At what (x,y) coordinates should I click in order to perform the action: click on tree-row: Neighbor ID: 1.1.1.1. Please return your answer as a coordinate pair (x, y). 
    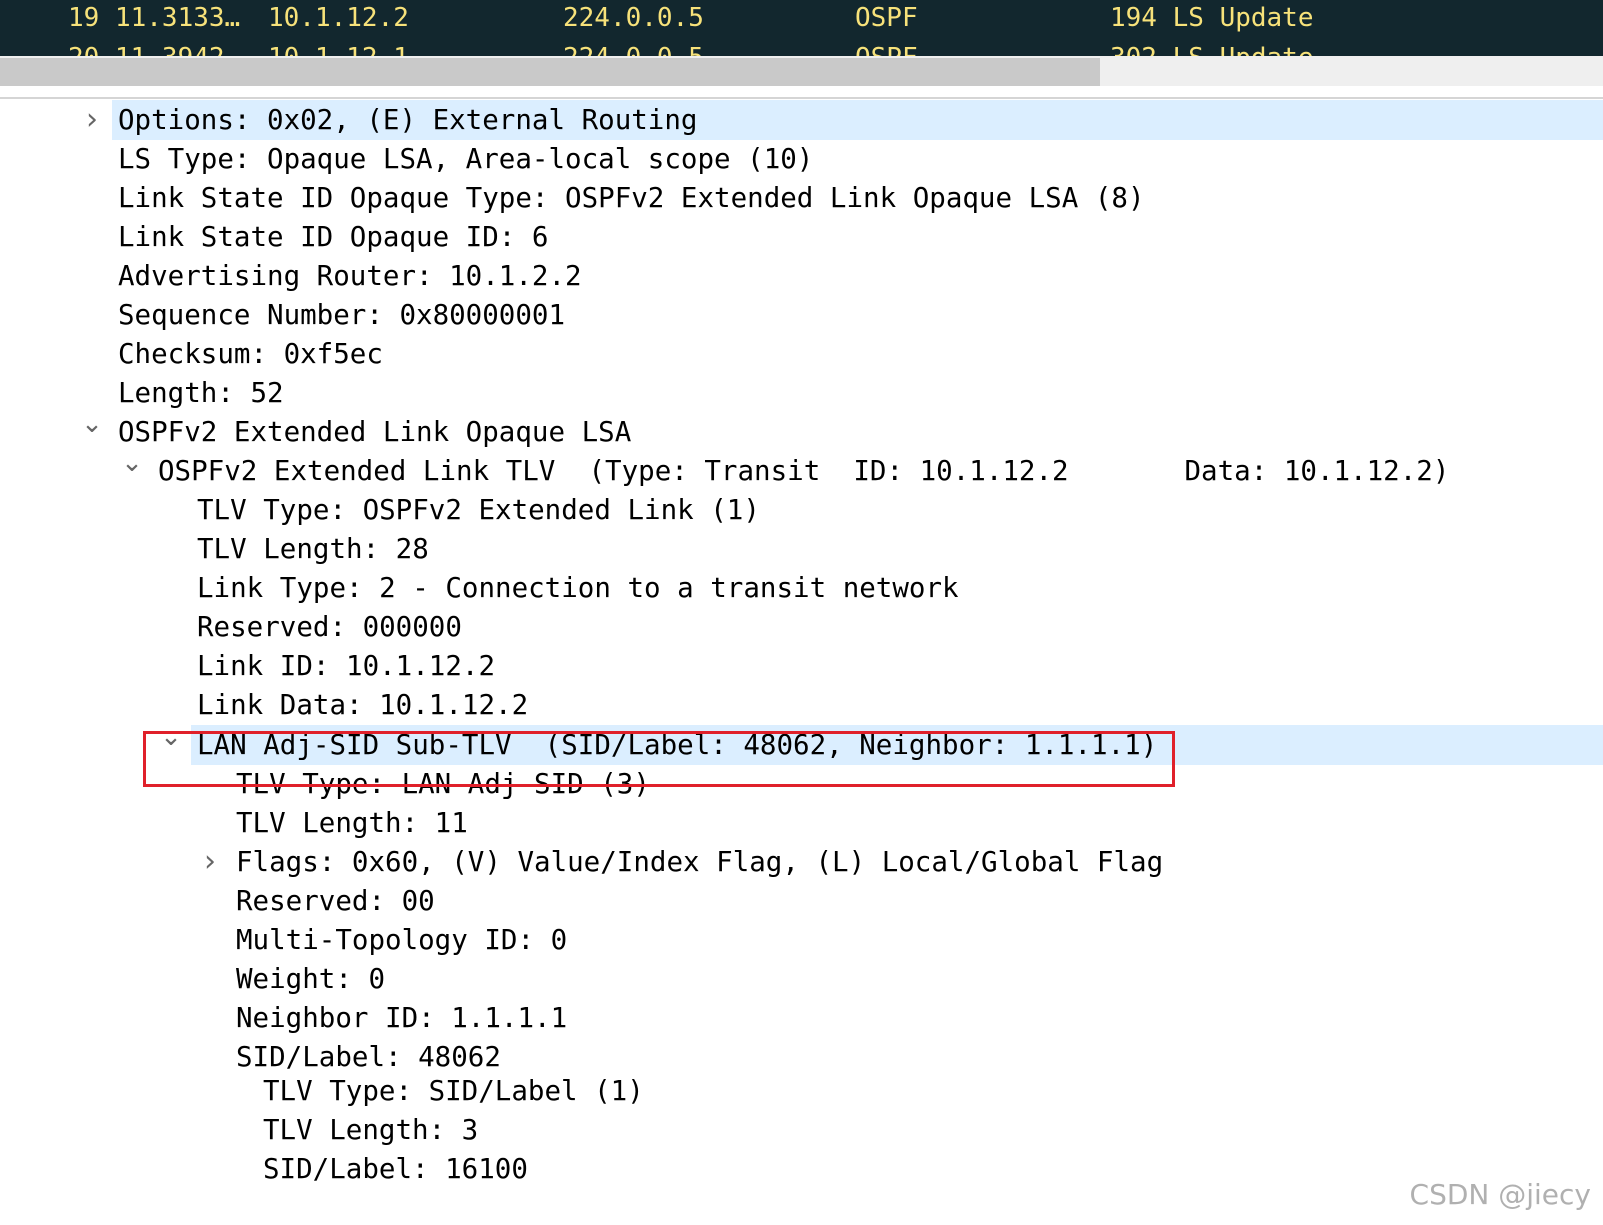
    Looking at the image, I should click on (801, 1018).